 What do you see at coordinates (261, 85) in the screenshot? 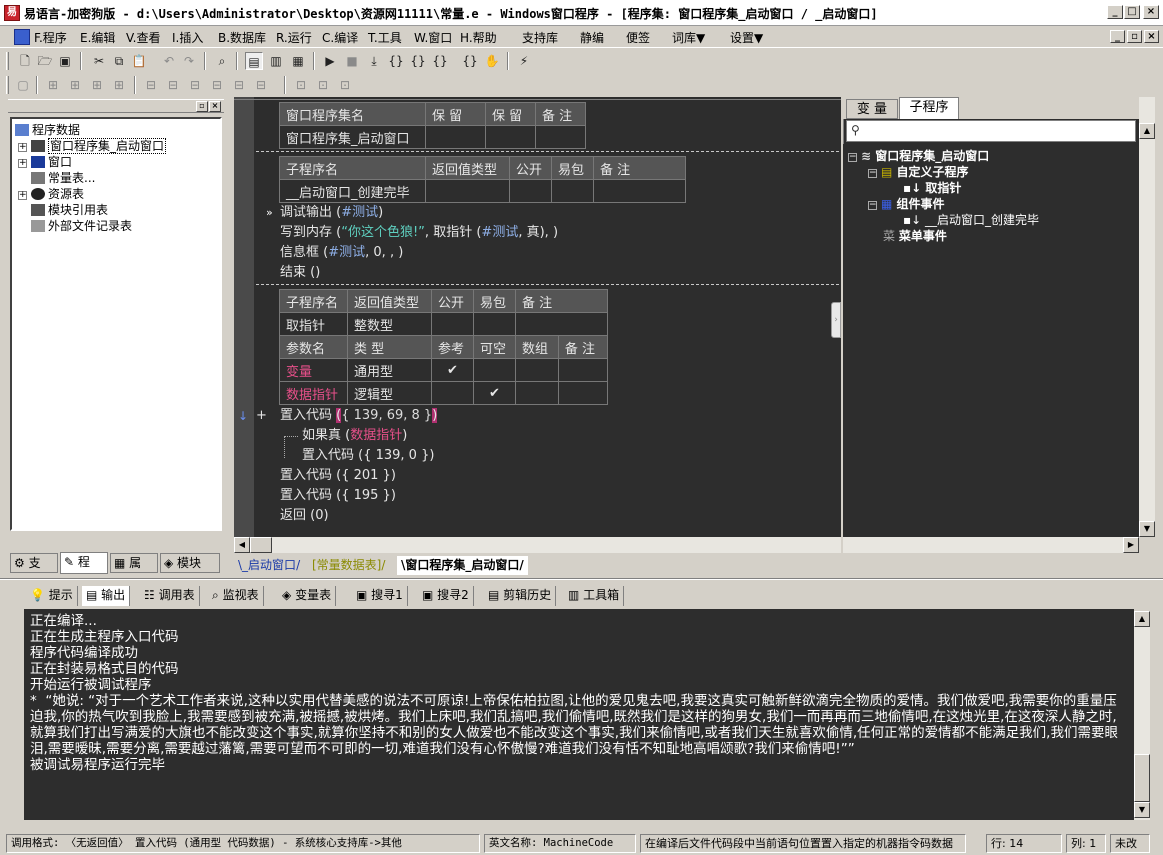
I see `center-h-icon: ⊟` at bounding box center [261, 85].